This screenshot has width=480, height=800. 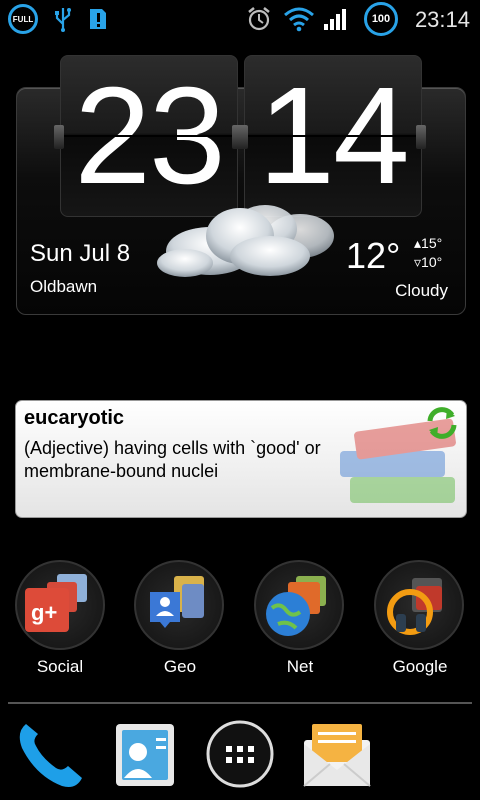 I want to click on folder-google, so click(x=419, y=605).